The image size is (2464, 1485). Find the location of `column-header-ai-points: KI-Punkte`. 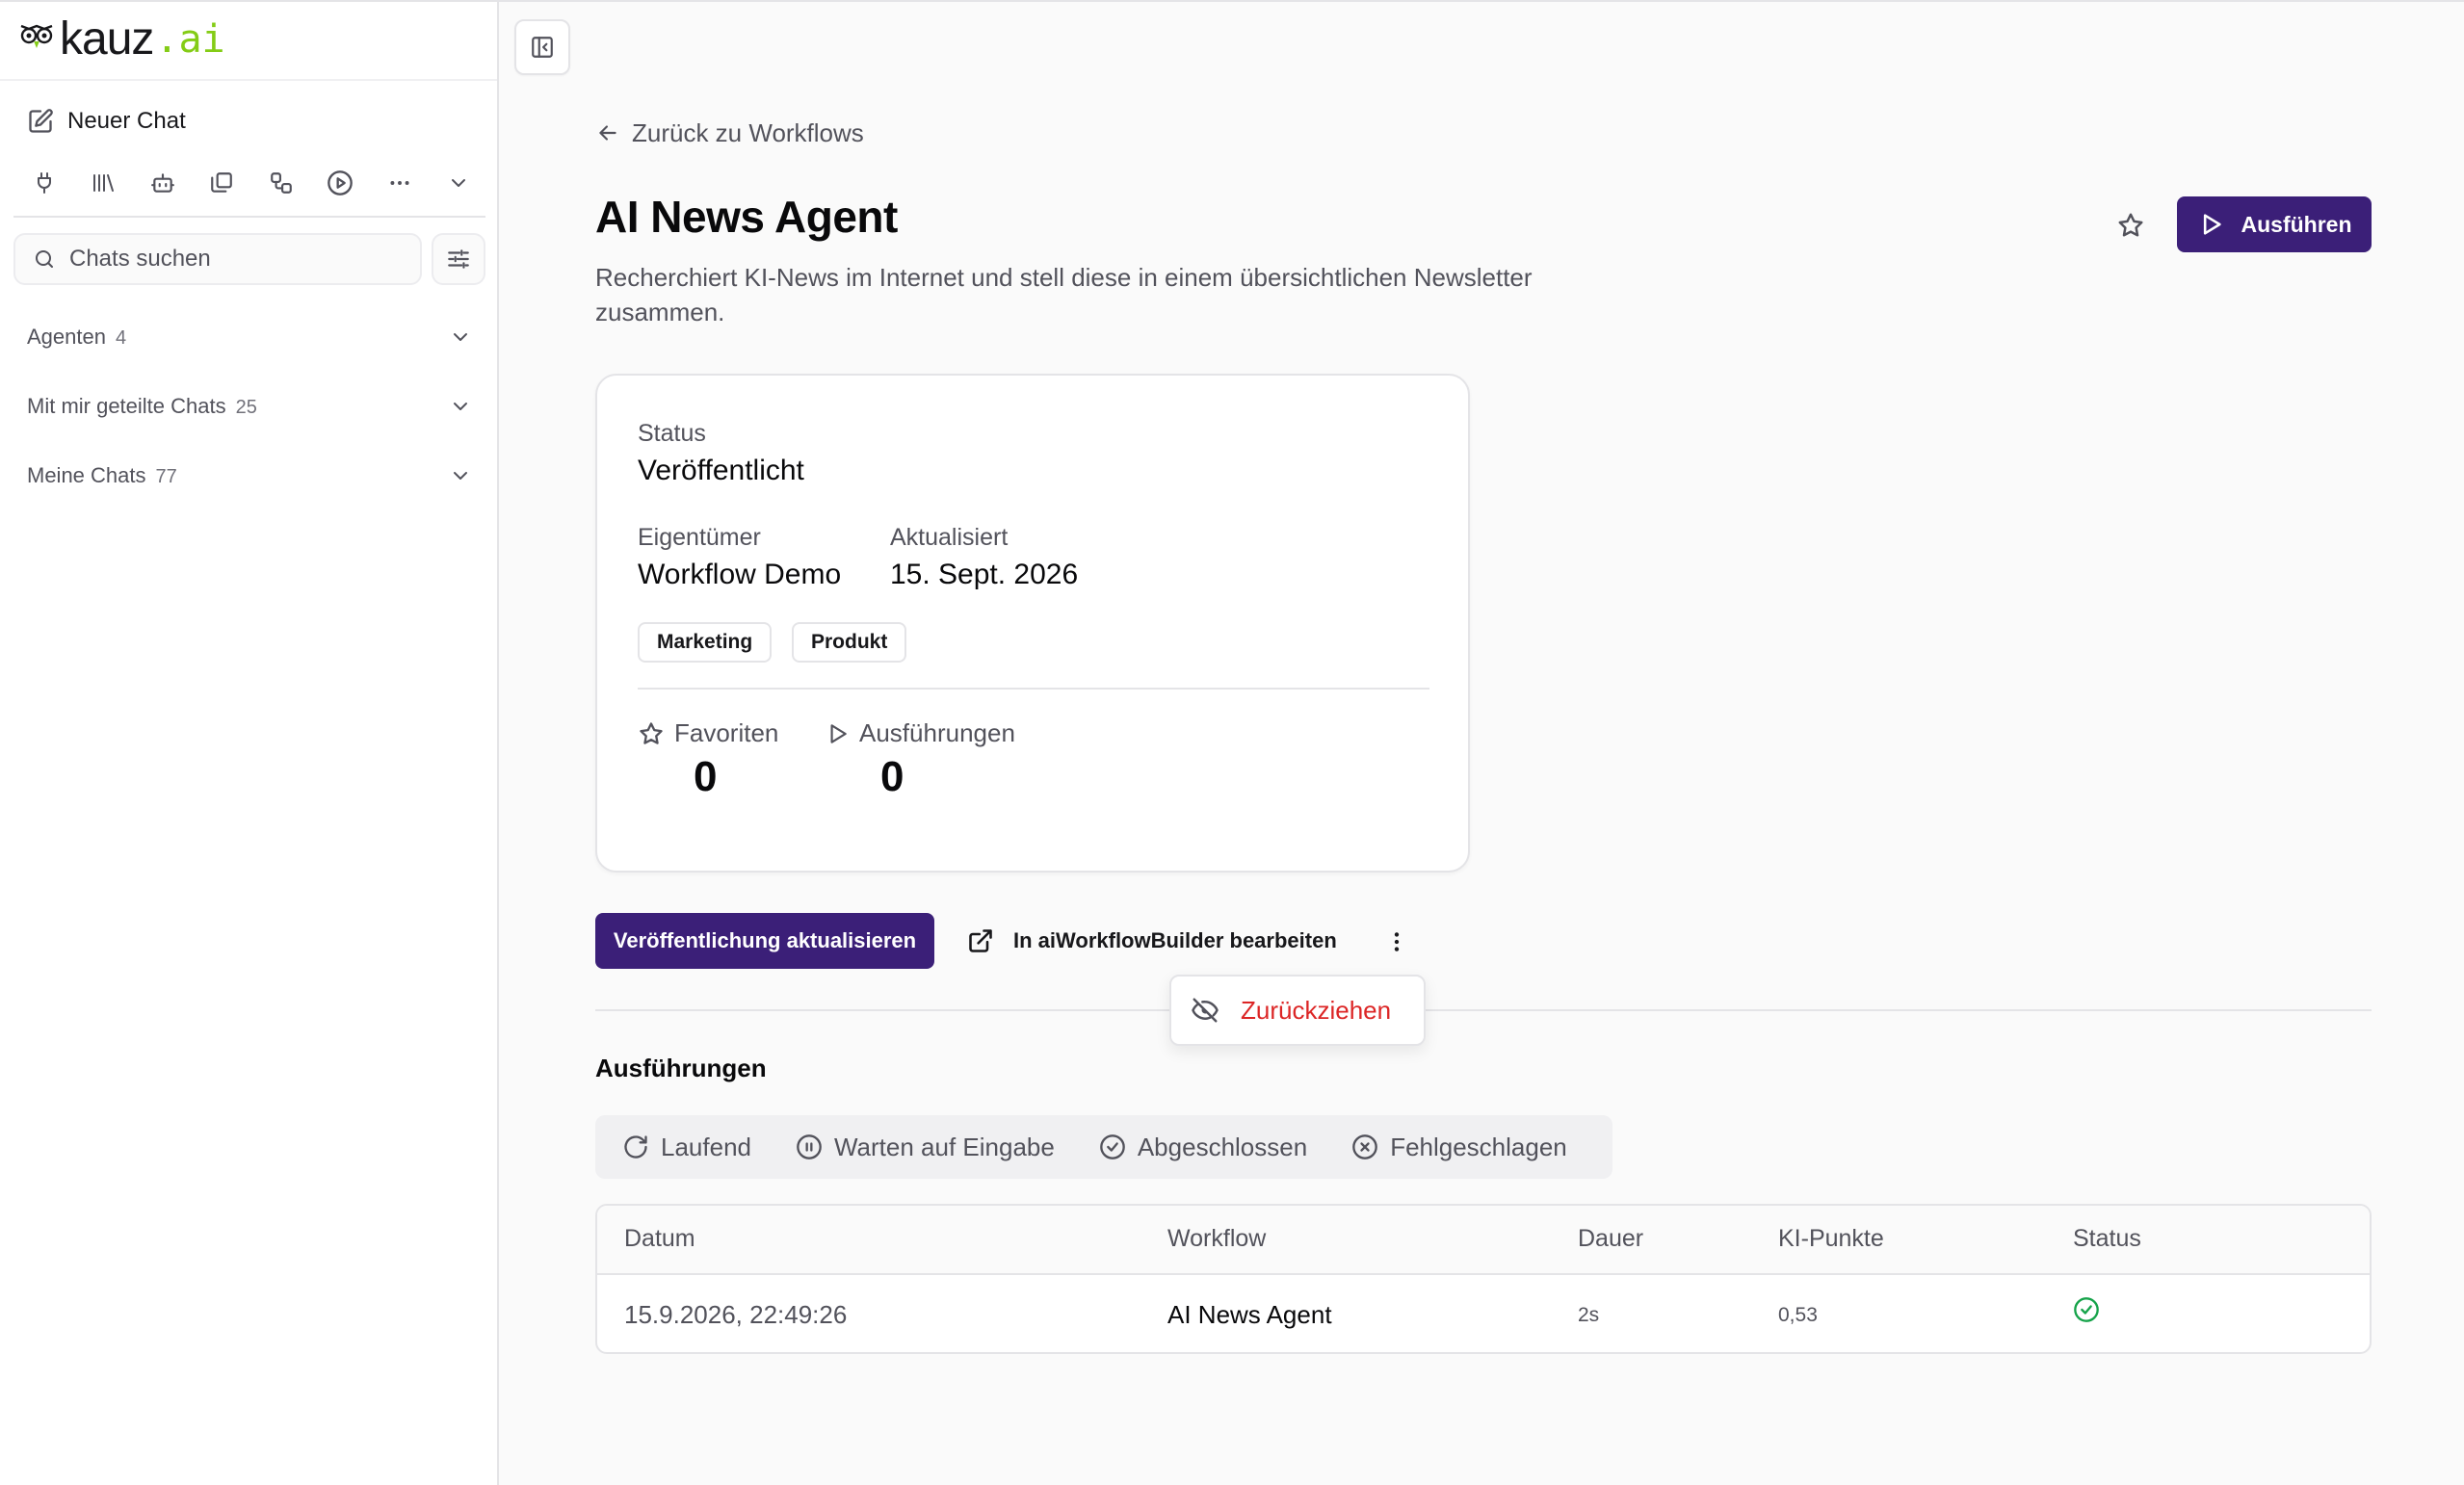

column-header-ai-points: KI-Punkte is located at coordinates (1831, 1239).